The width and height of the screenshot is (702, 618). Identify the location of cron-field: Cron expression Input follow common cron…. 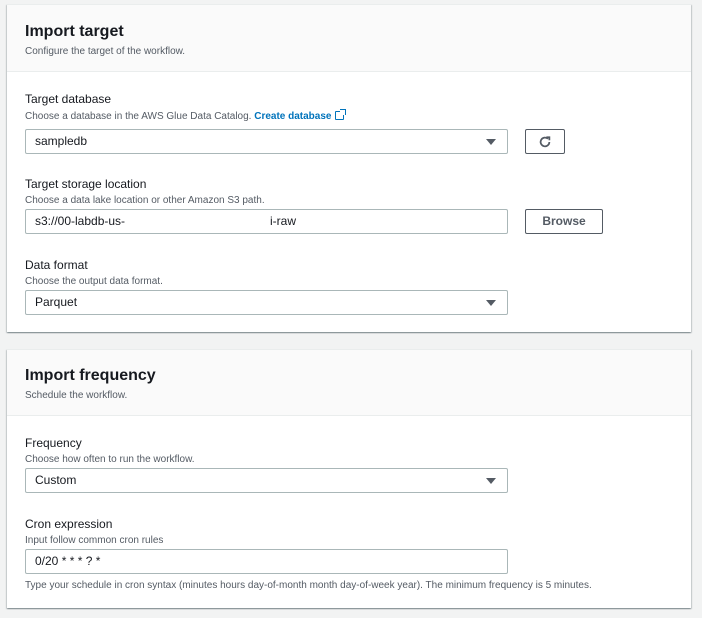
(94, 531).